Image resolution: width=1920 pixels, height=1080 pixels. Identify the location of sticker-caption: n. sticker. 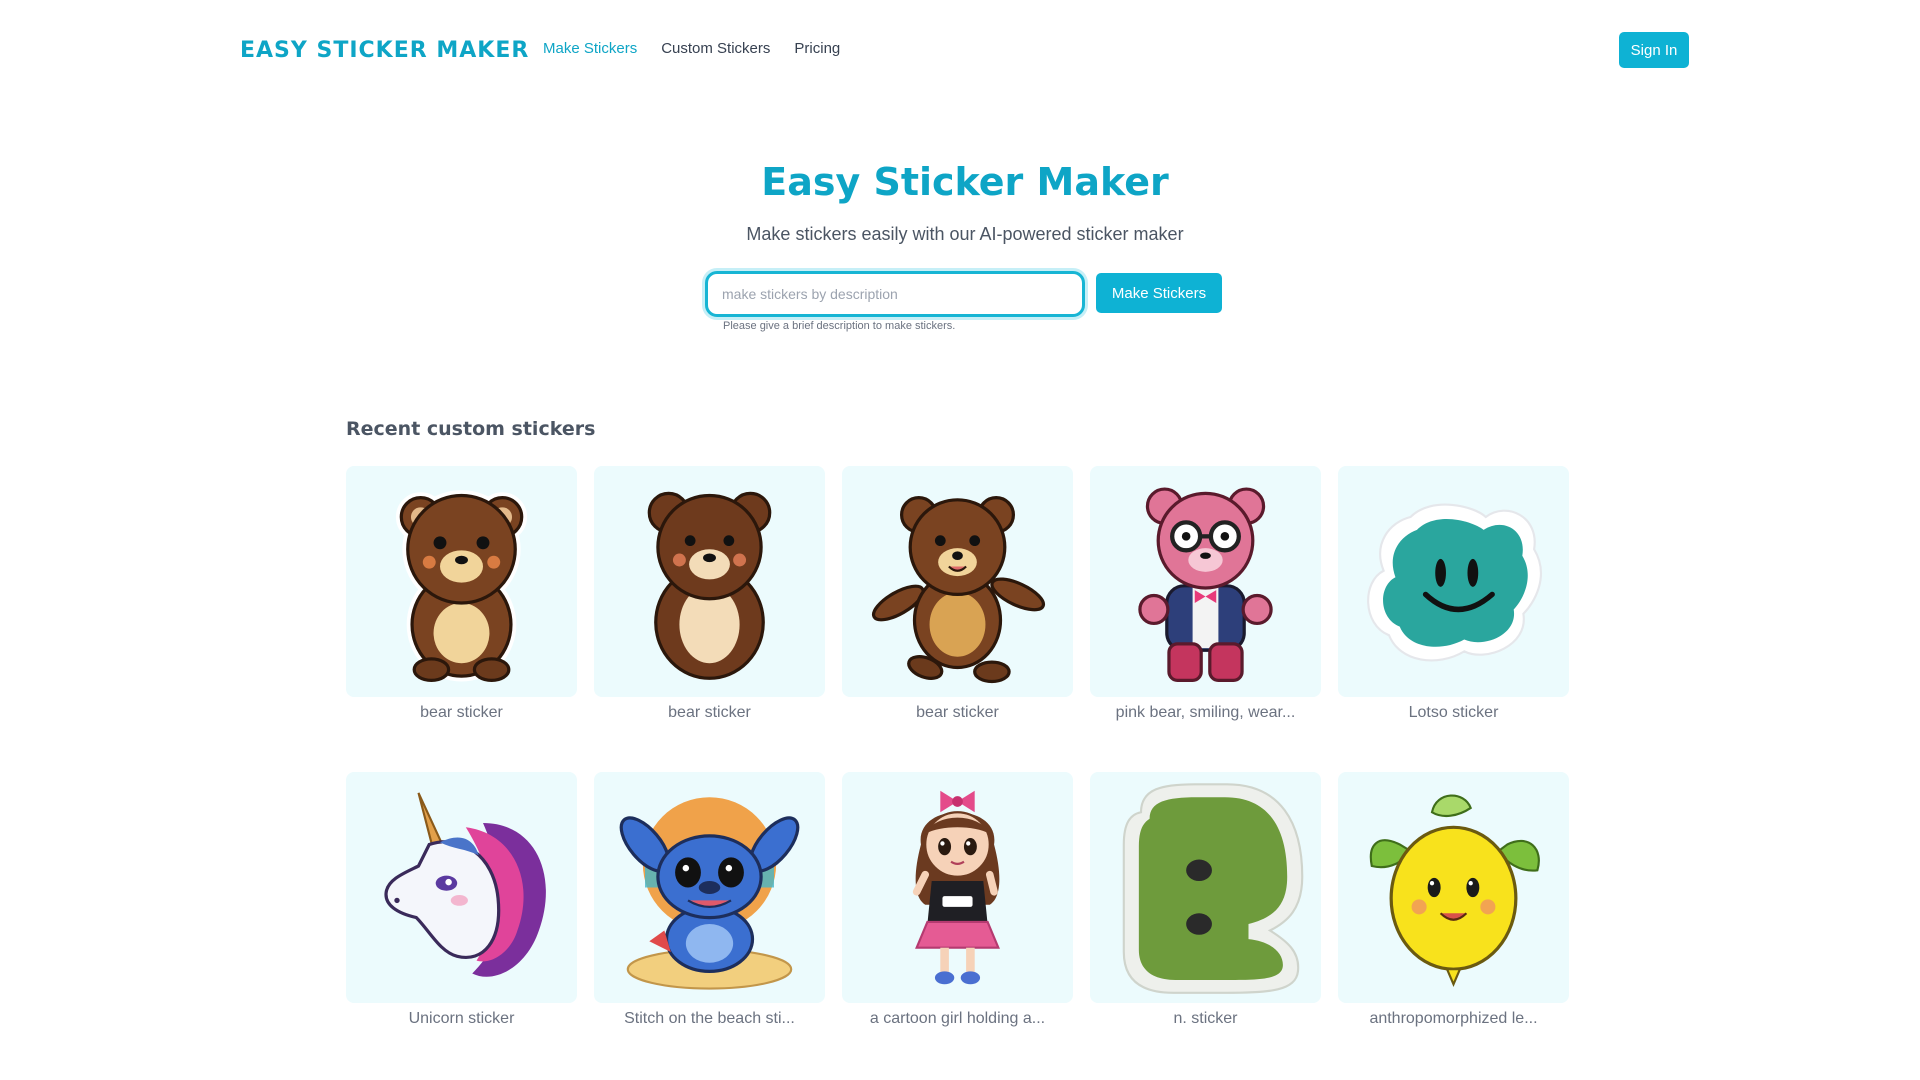
(1205, 1018).